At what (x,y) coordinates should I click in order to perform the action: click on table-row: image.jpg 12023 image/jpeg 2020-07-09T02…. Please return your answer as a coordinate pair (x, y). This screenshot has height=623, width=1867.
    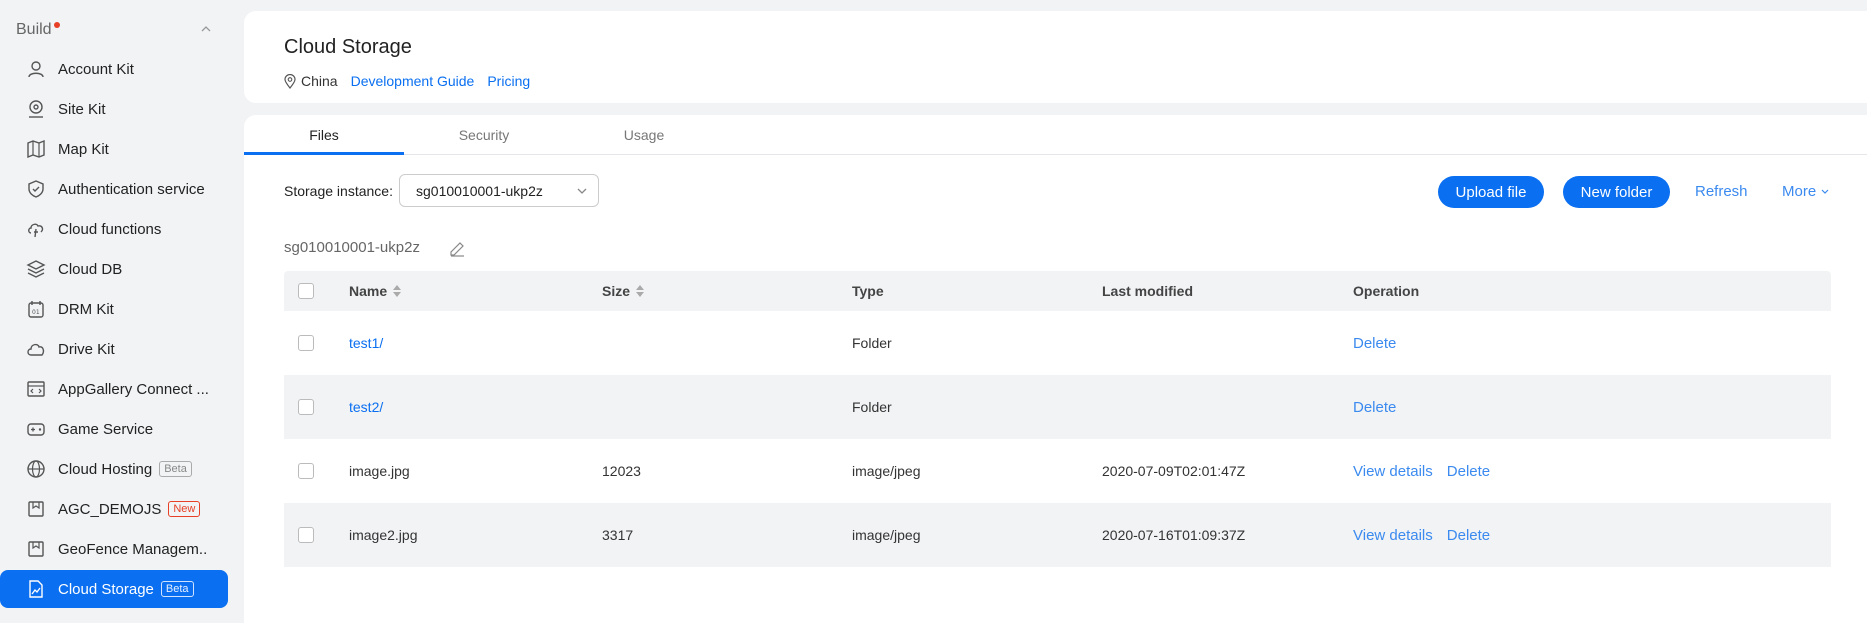
    Looking at the image, I should click on (1057, 471).